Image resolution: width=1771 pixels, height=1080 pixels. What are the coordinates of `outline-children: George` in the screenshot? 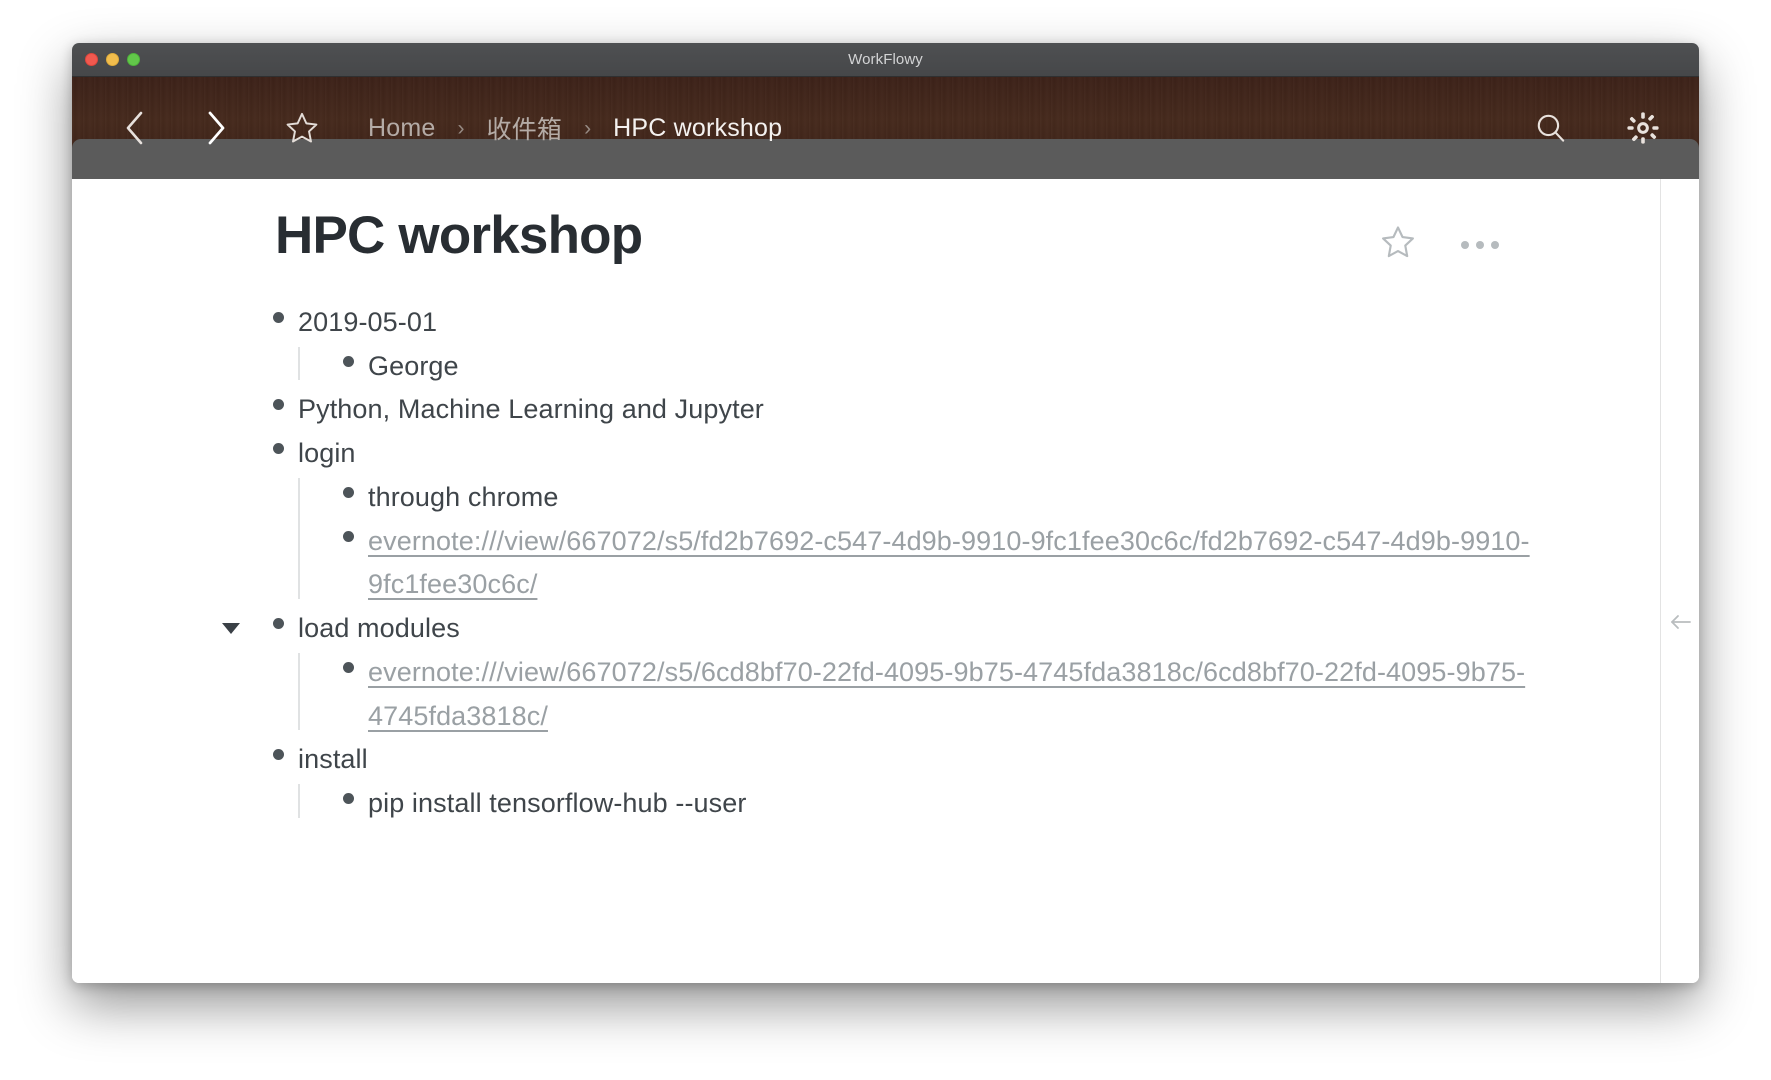 It's located at (968, 367).